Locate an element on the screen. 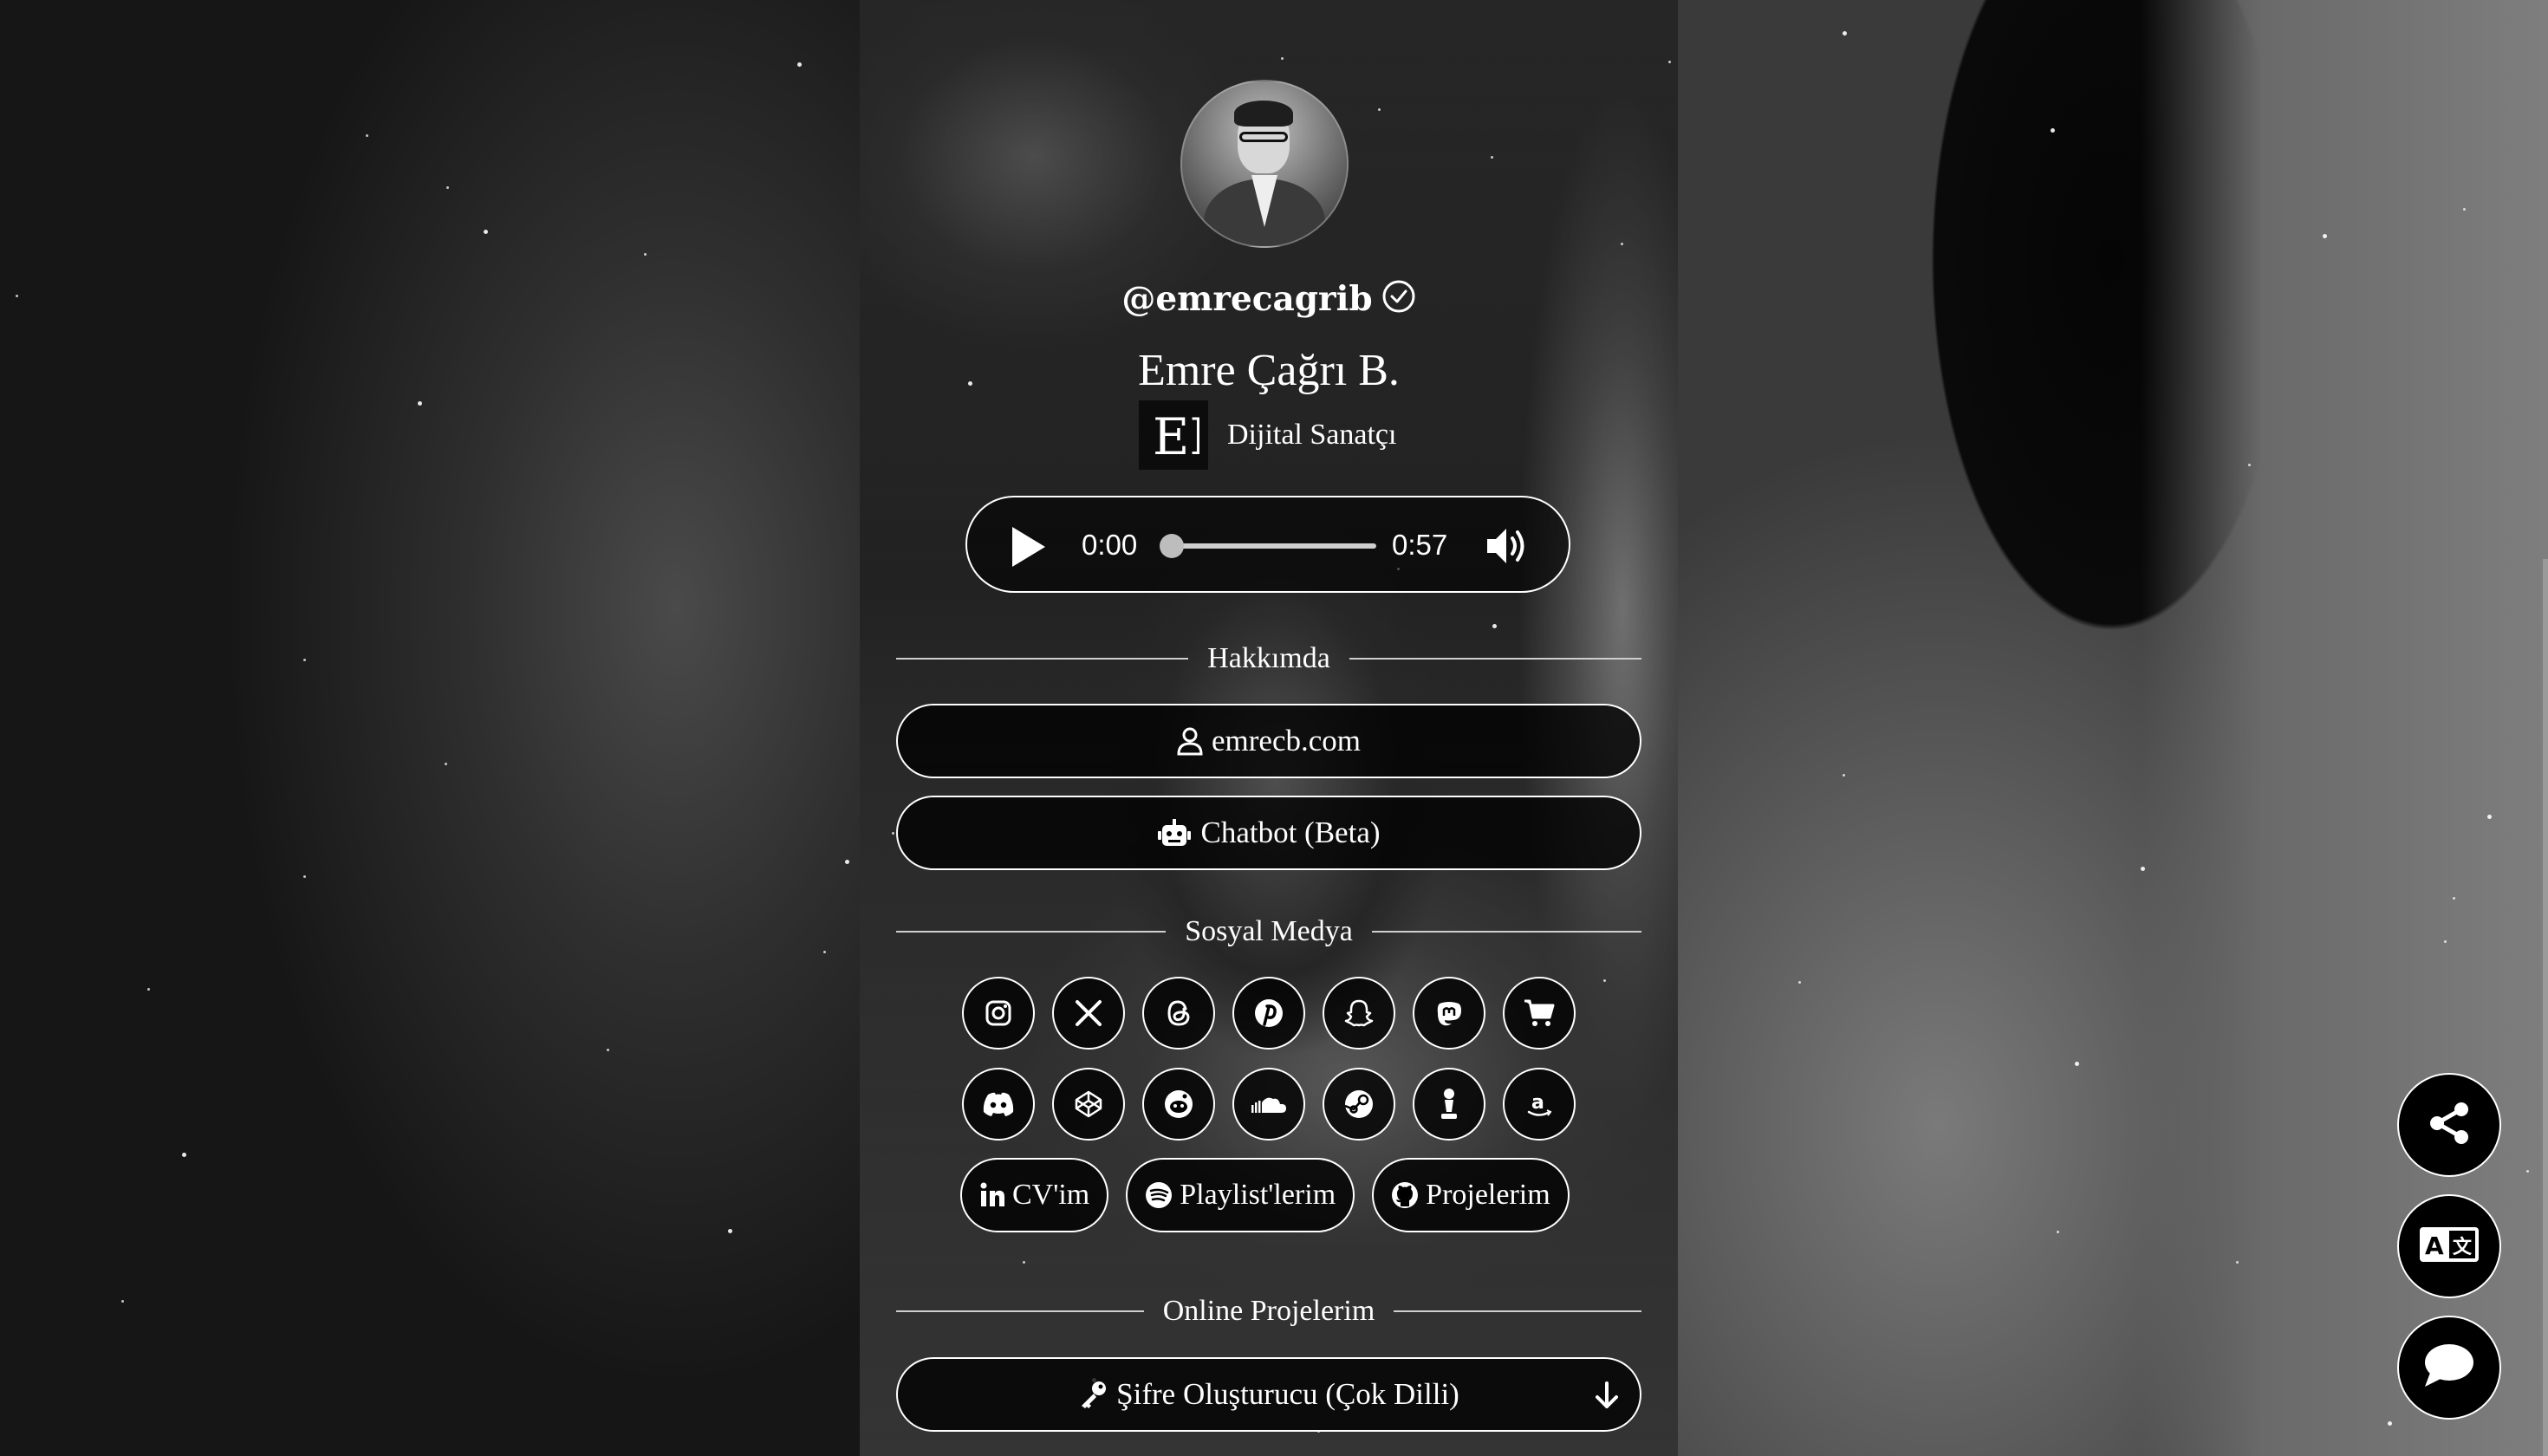 This screenshot has height=1456, width=2548. projects-link-button: Projelerim is located at coordinates (1471, 1195).